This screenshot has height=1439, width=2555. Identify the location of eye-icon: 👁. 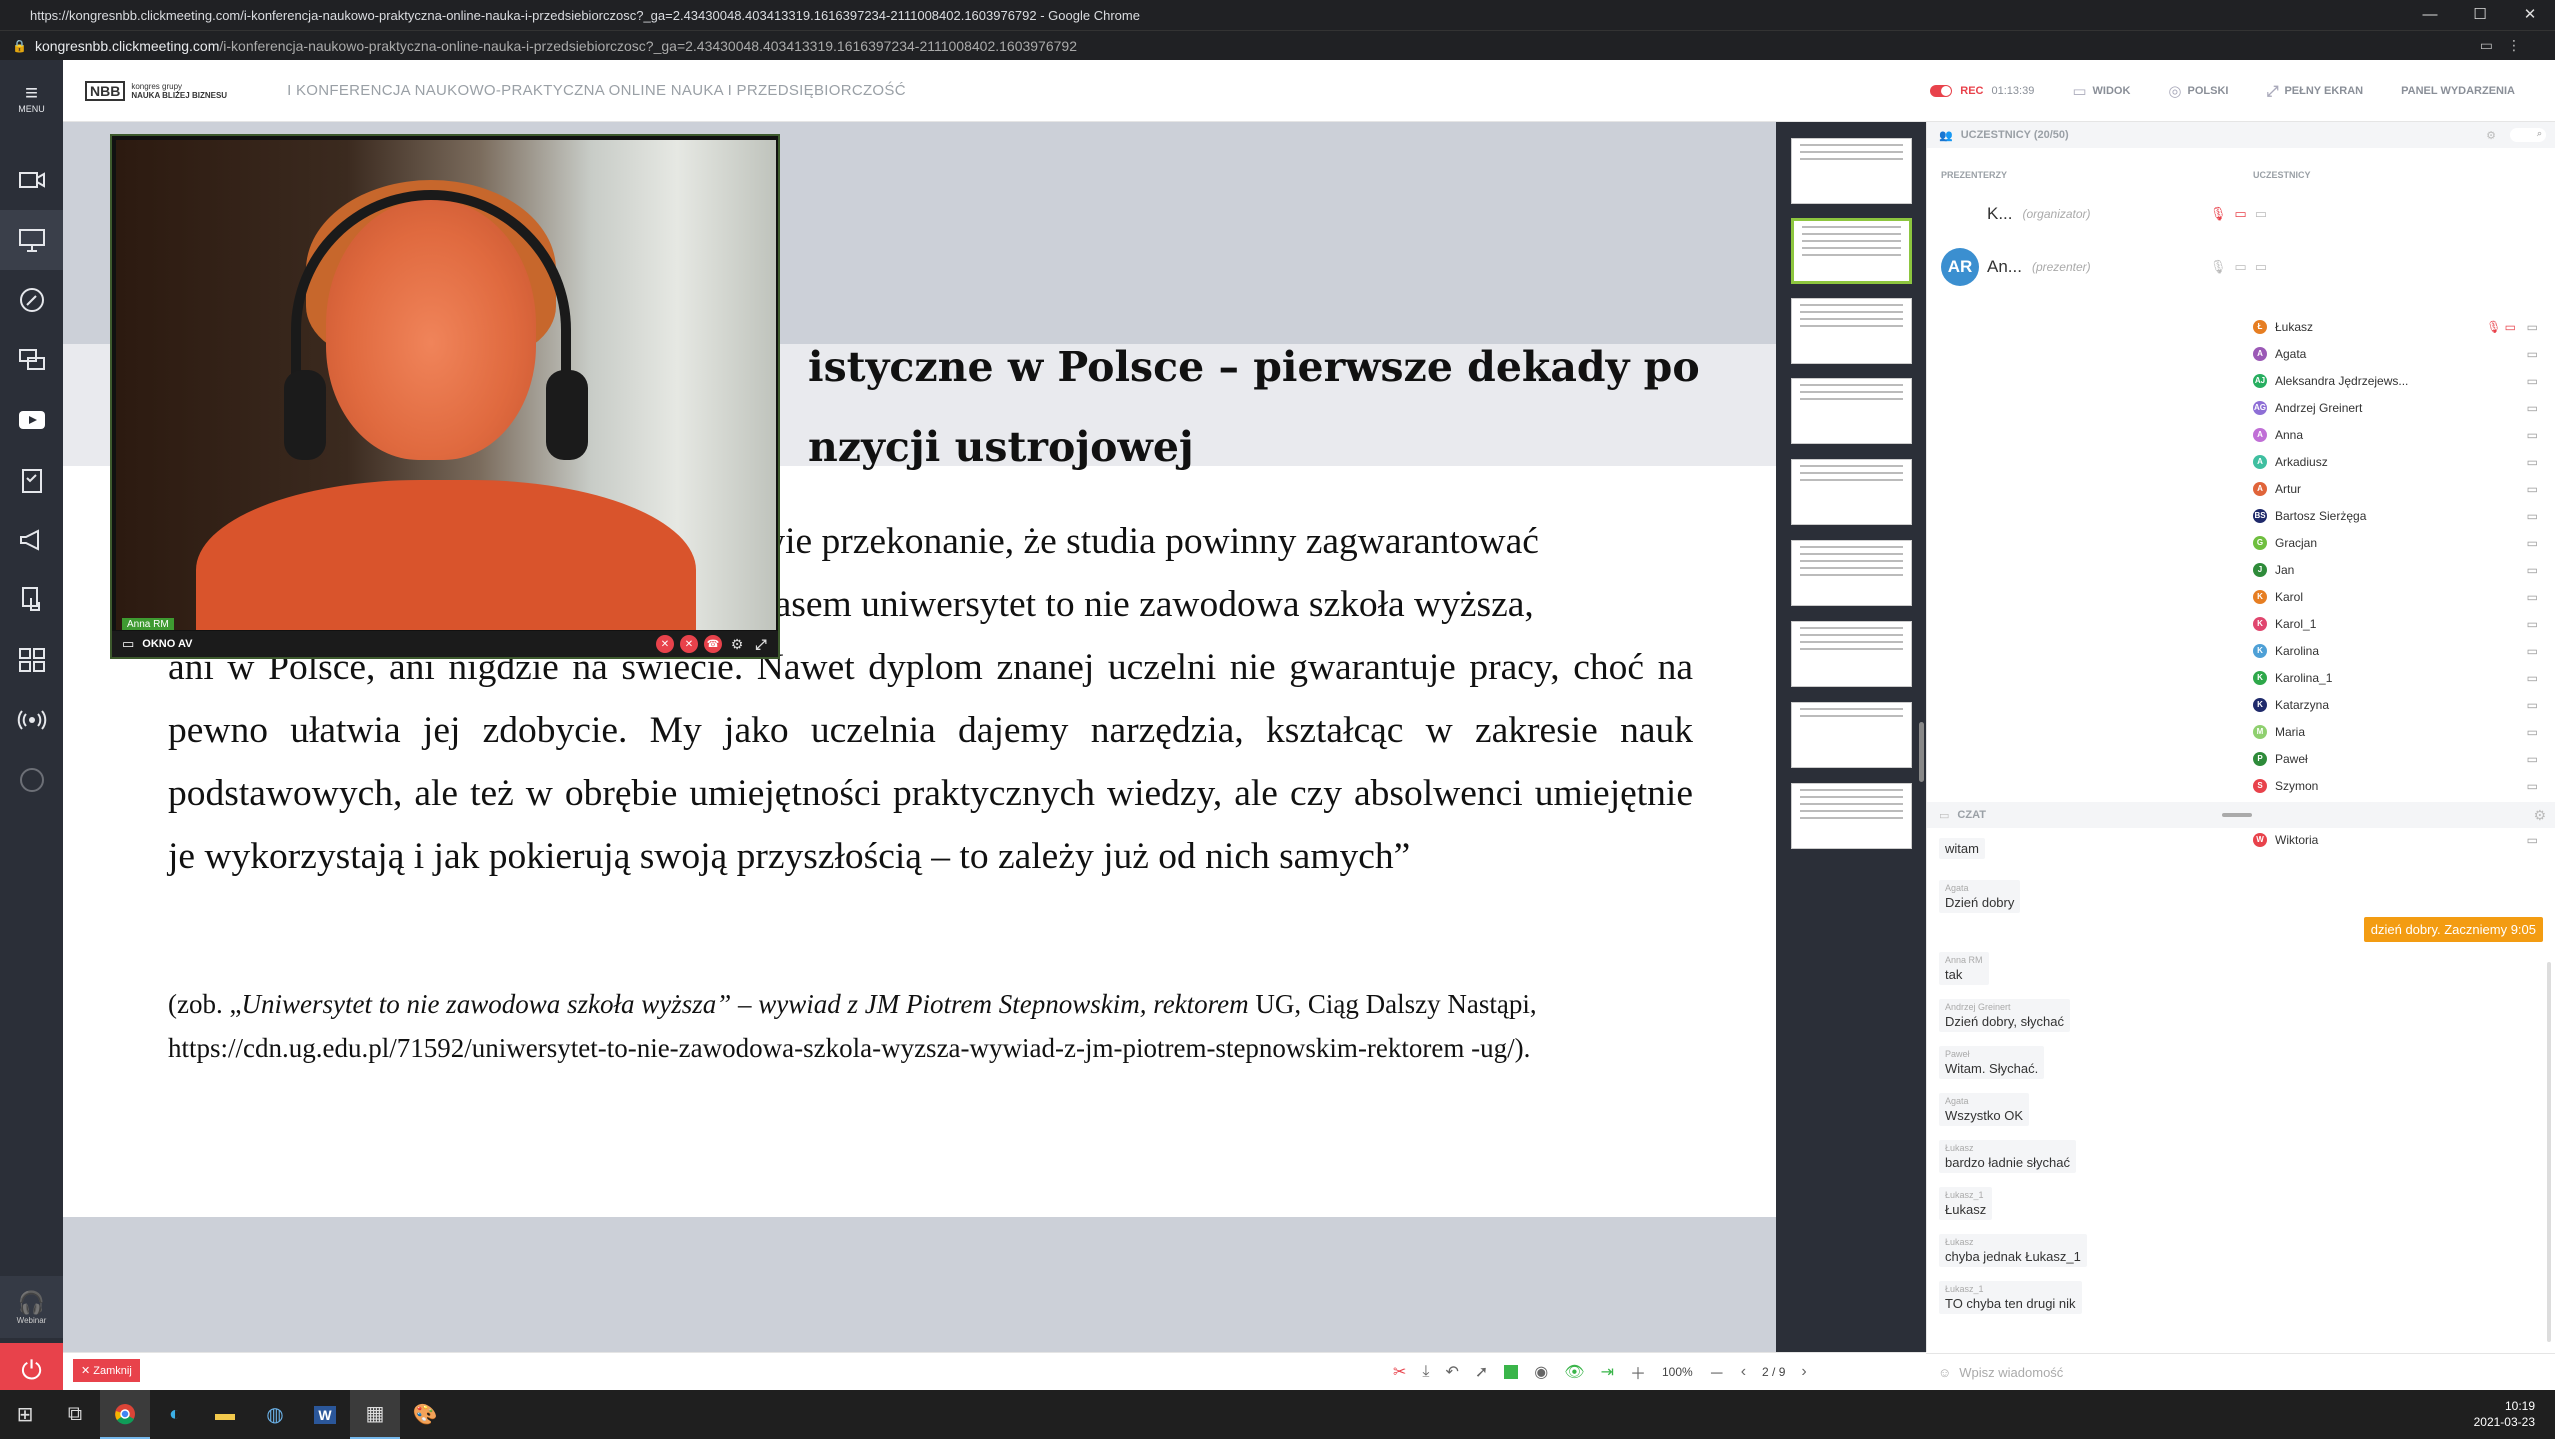
(1574, 1372).